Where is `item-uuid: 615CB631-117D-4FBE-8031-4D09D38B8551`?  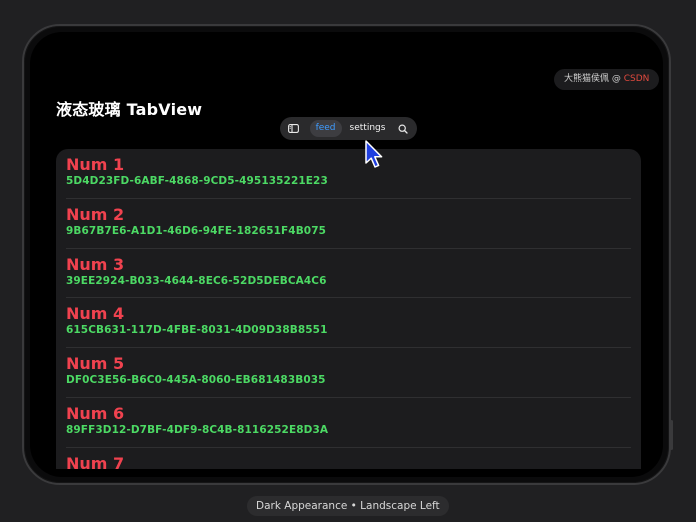 item-uuid: 615CB631-117D-4FBE-8031-4D09D38B8551 is located at coordinates (197, 330).